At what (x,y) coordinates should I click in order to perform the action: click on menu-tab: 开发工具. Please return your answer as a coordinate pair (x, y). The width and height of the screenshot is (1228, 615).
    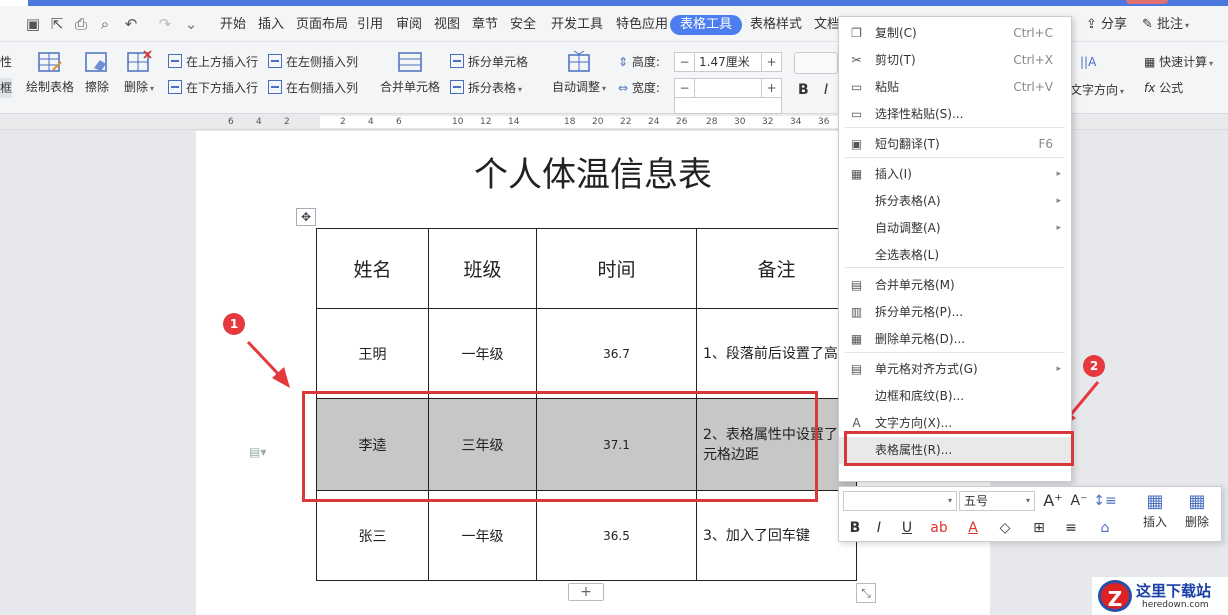
    Looking at the image, I should click on (577, 25).